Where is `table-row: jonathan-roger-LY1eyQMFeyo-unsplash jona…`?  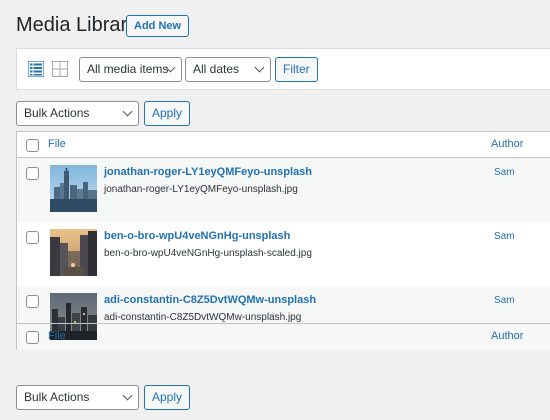 table-row: jonathan-roger-LY1eyQMFeyo-unsplash jona… is located at coordinates (283, 190).